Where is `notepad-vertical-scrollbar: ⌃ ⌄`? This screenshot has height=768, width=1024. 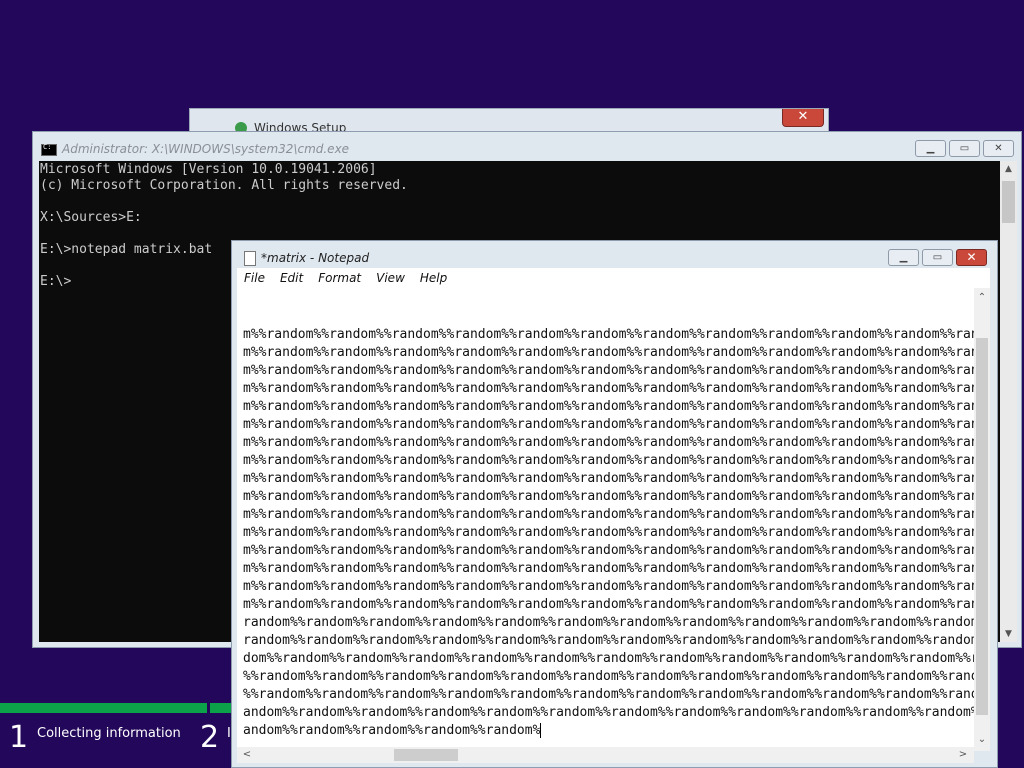
notepad-vertical-scrollbar: ⌃ ⌄ is located at coordinates (982, 519).